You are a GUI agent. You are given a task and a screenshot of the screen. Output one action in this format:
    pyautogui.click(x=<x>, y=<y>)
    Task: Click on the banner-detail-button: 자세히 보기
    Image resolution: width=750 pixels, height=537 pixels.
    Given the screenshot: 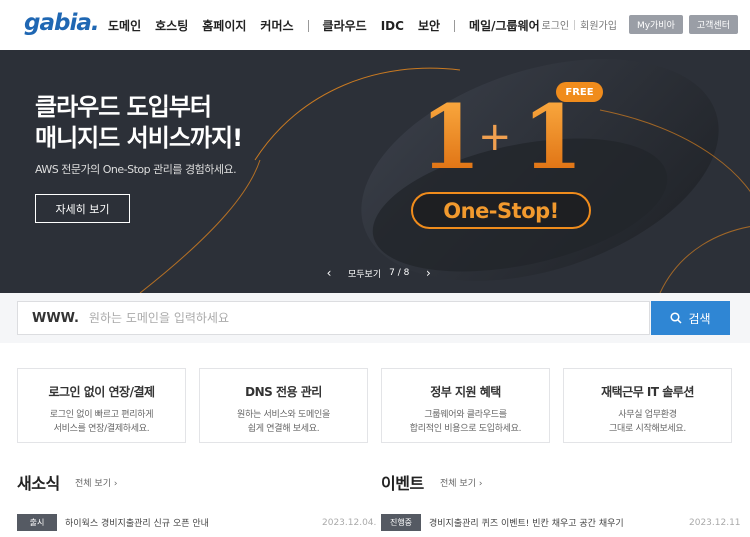 What is the action you would take?
    pyautogui.click(x=82, y=208)
    